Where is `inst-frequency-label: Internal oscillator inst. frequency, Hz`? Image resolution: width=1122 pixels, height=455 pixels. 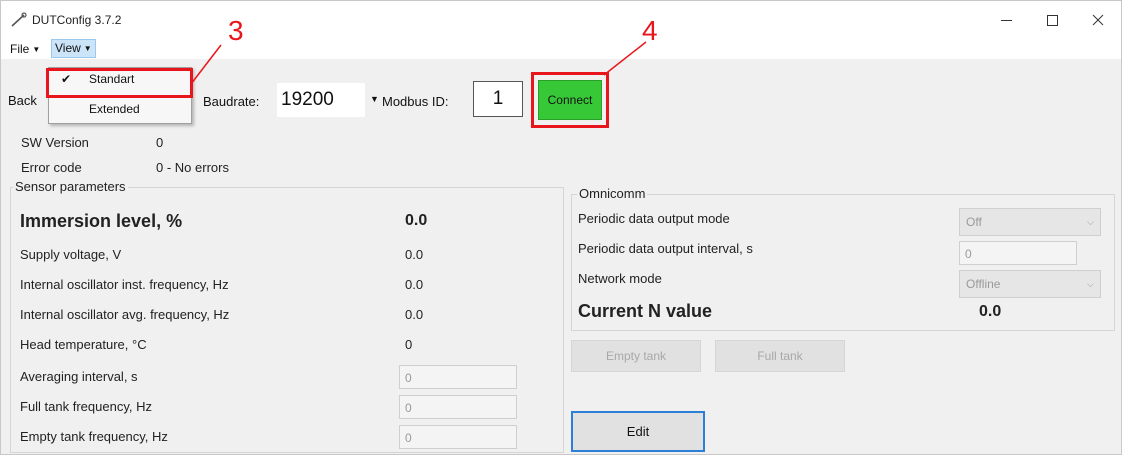 inst-frequency-label: Internal oscillator inst. frequency, Hz is located at coordinates (124, 284).